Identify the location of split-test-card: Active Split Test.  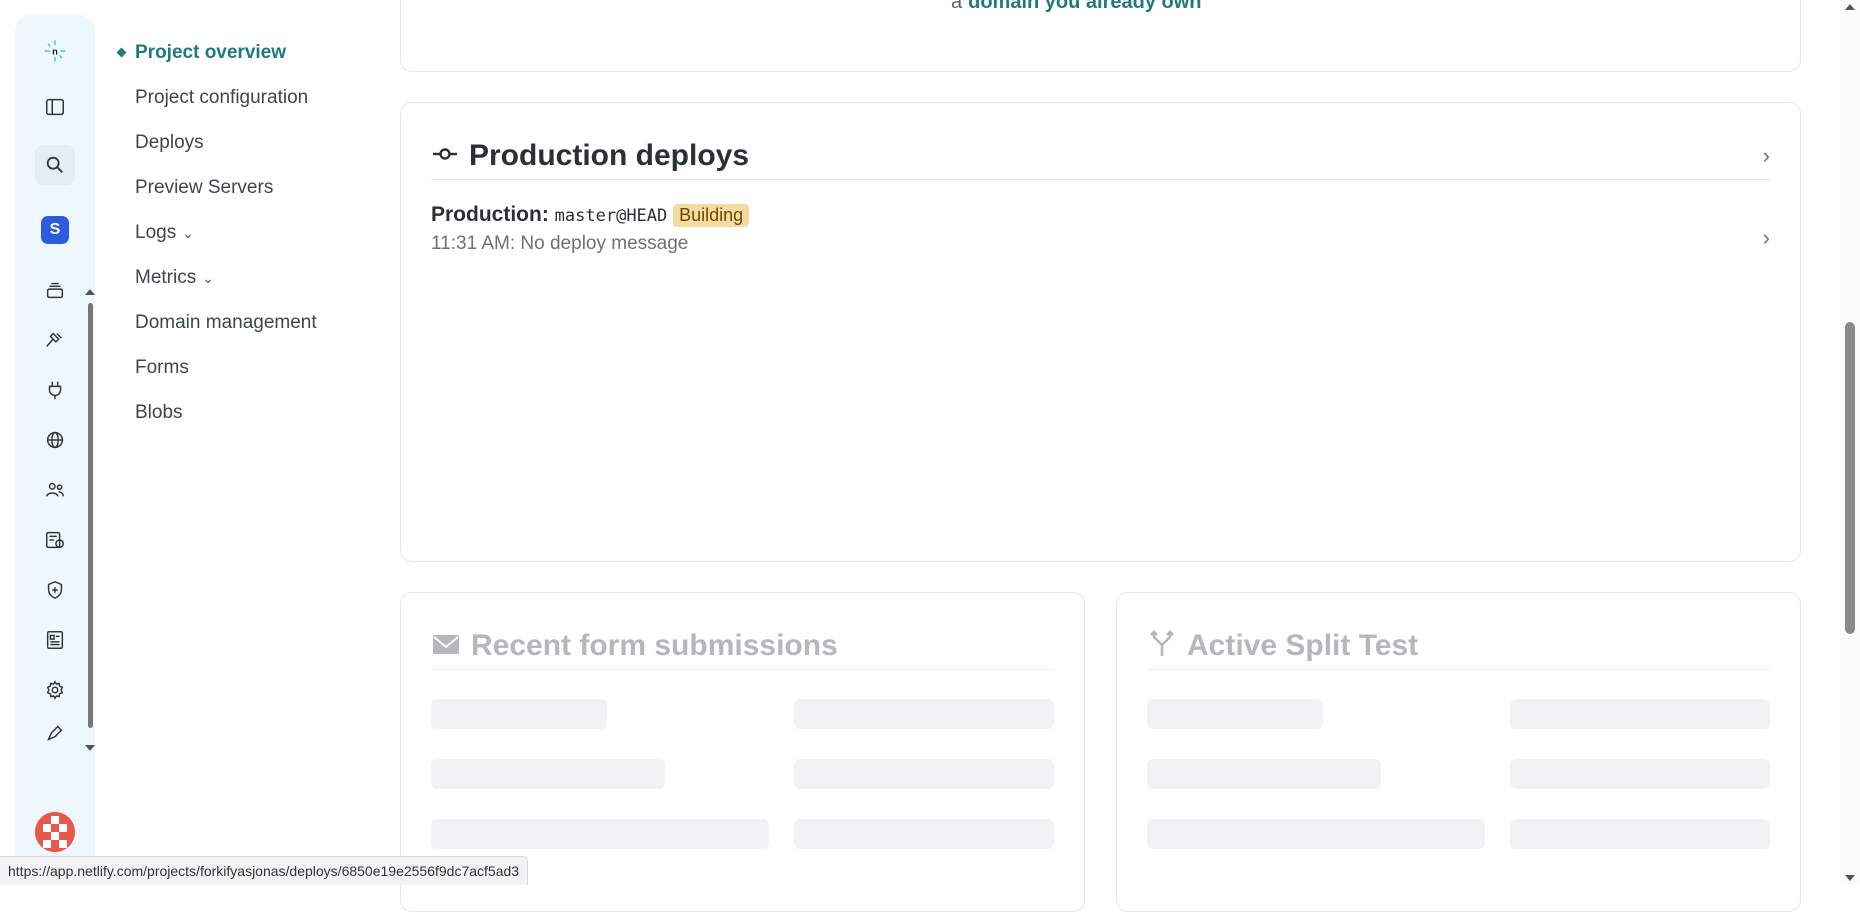
(1458, 752).